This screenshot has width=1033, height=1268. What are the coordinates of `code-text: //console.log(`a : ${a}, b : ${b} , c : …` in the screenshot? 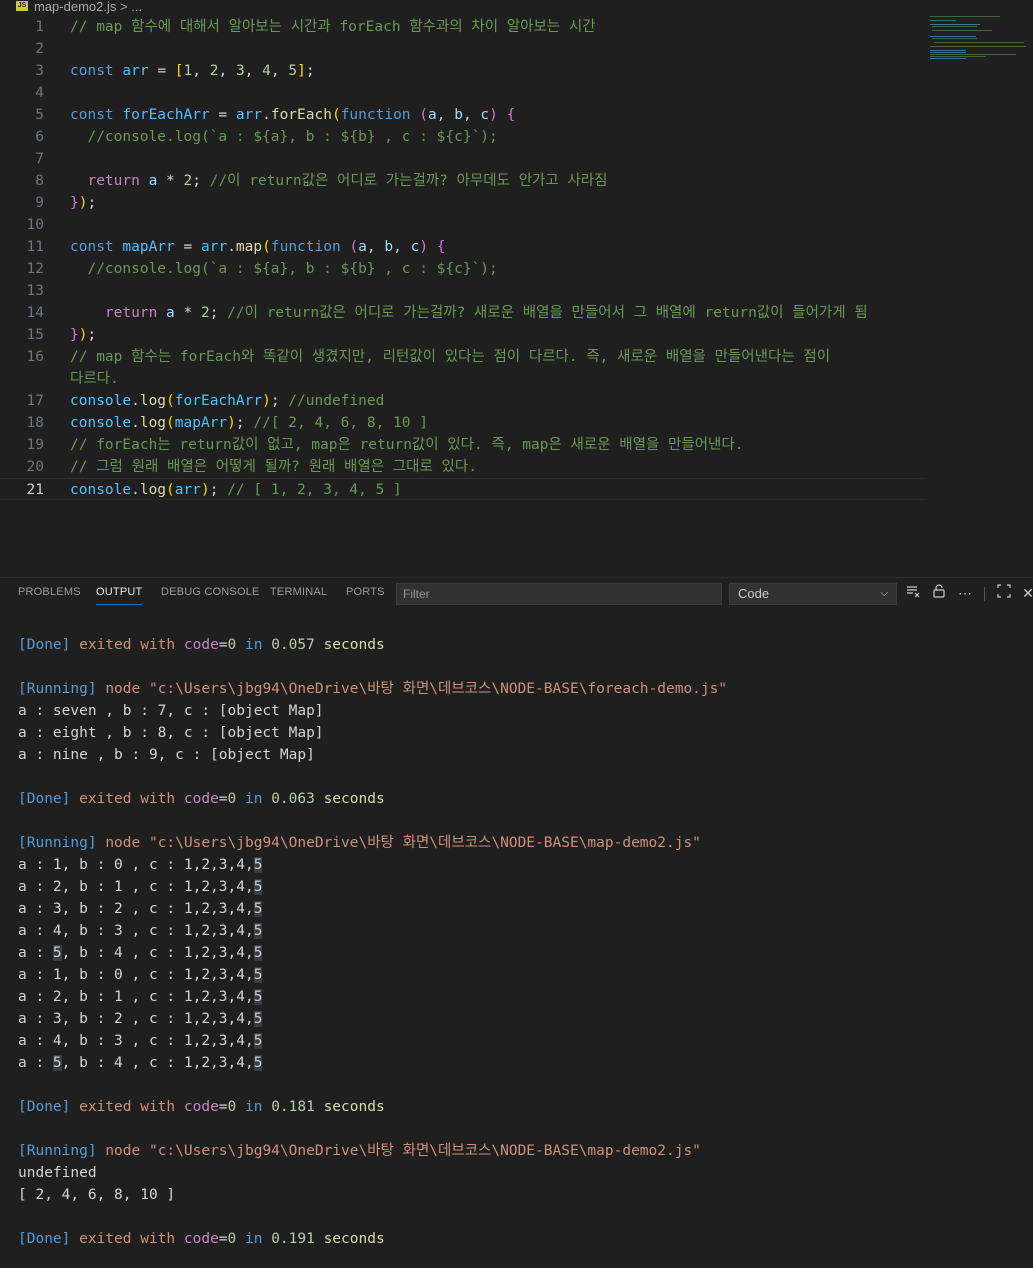 It's located at (283, 269).